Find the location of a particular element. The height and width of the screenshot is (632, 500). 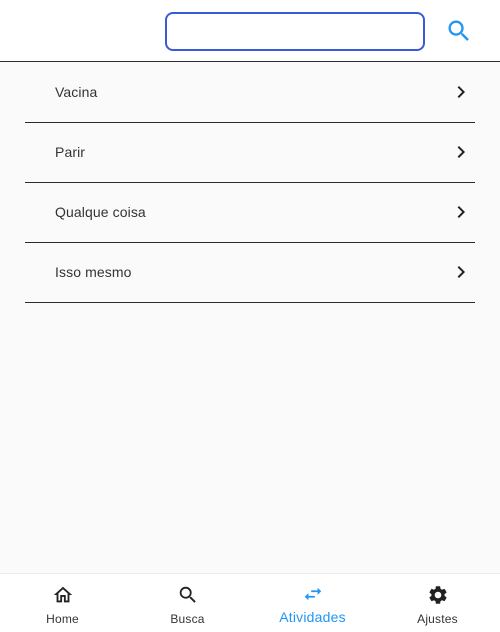

home-icon is located at coordinates (62, 594).